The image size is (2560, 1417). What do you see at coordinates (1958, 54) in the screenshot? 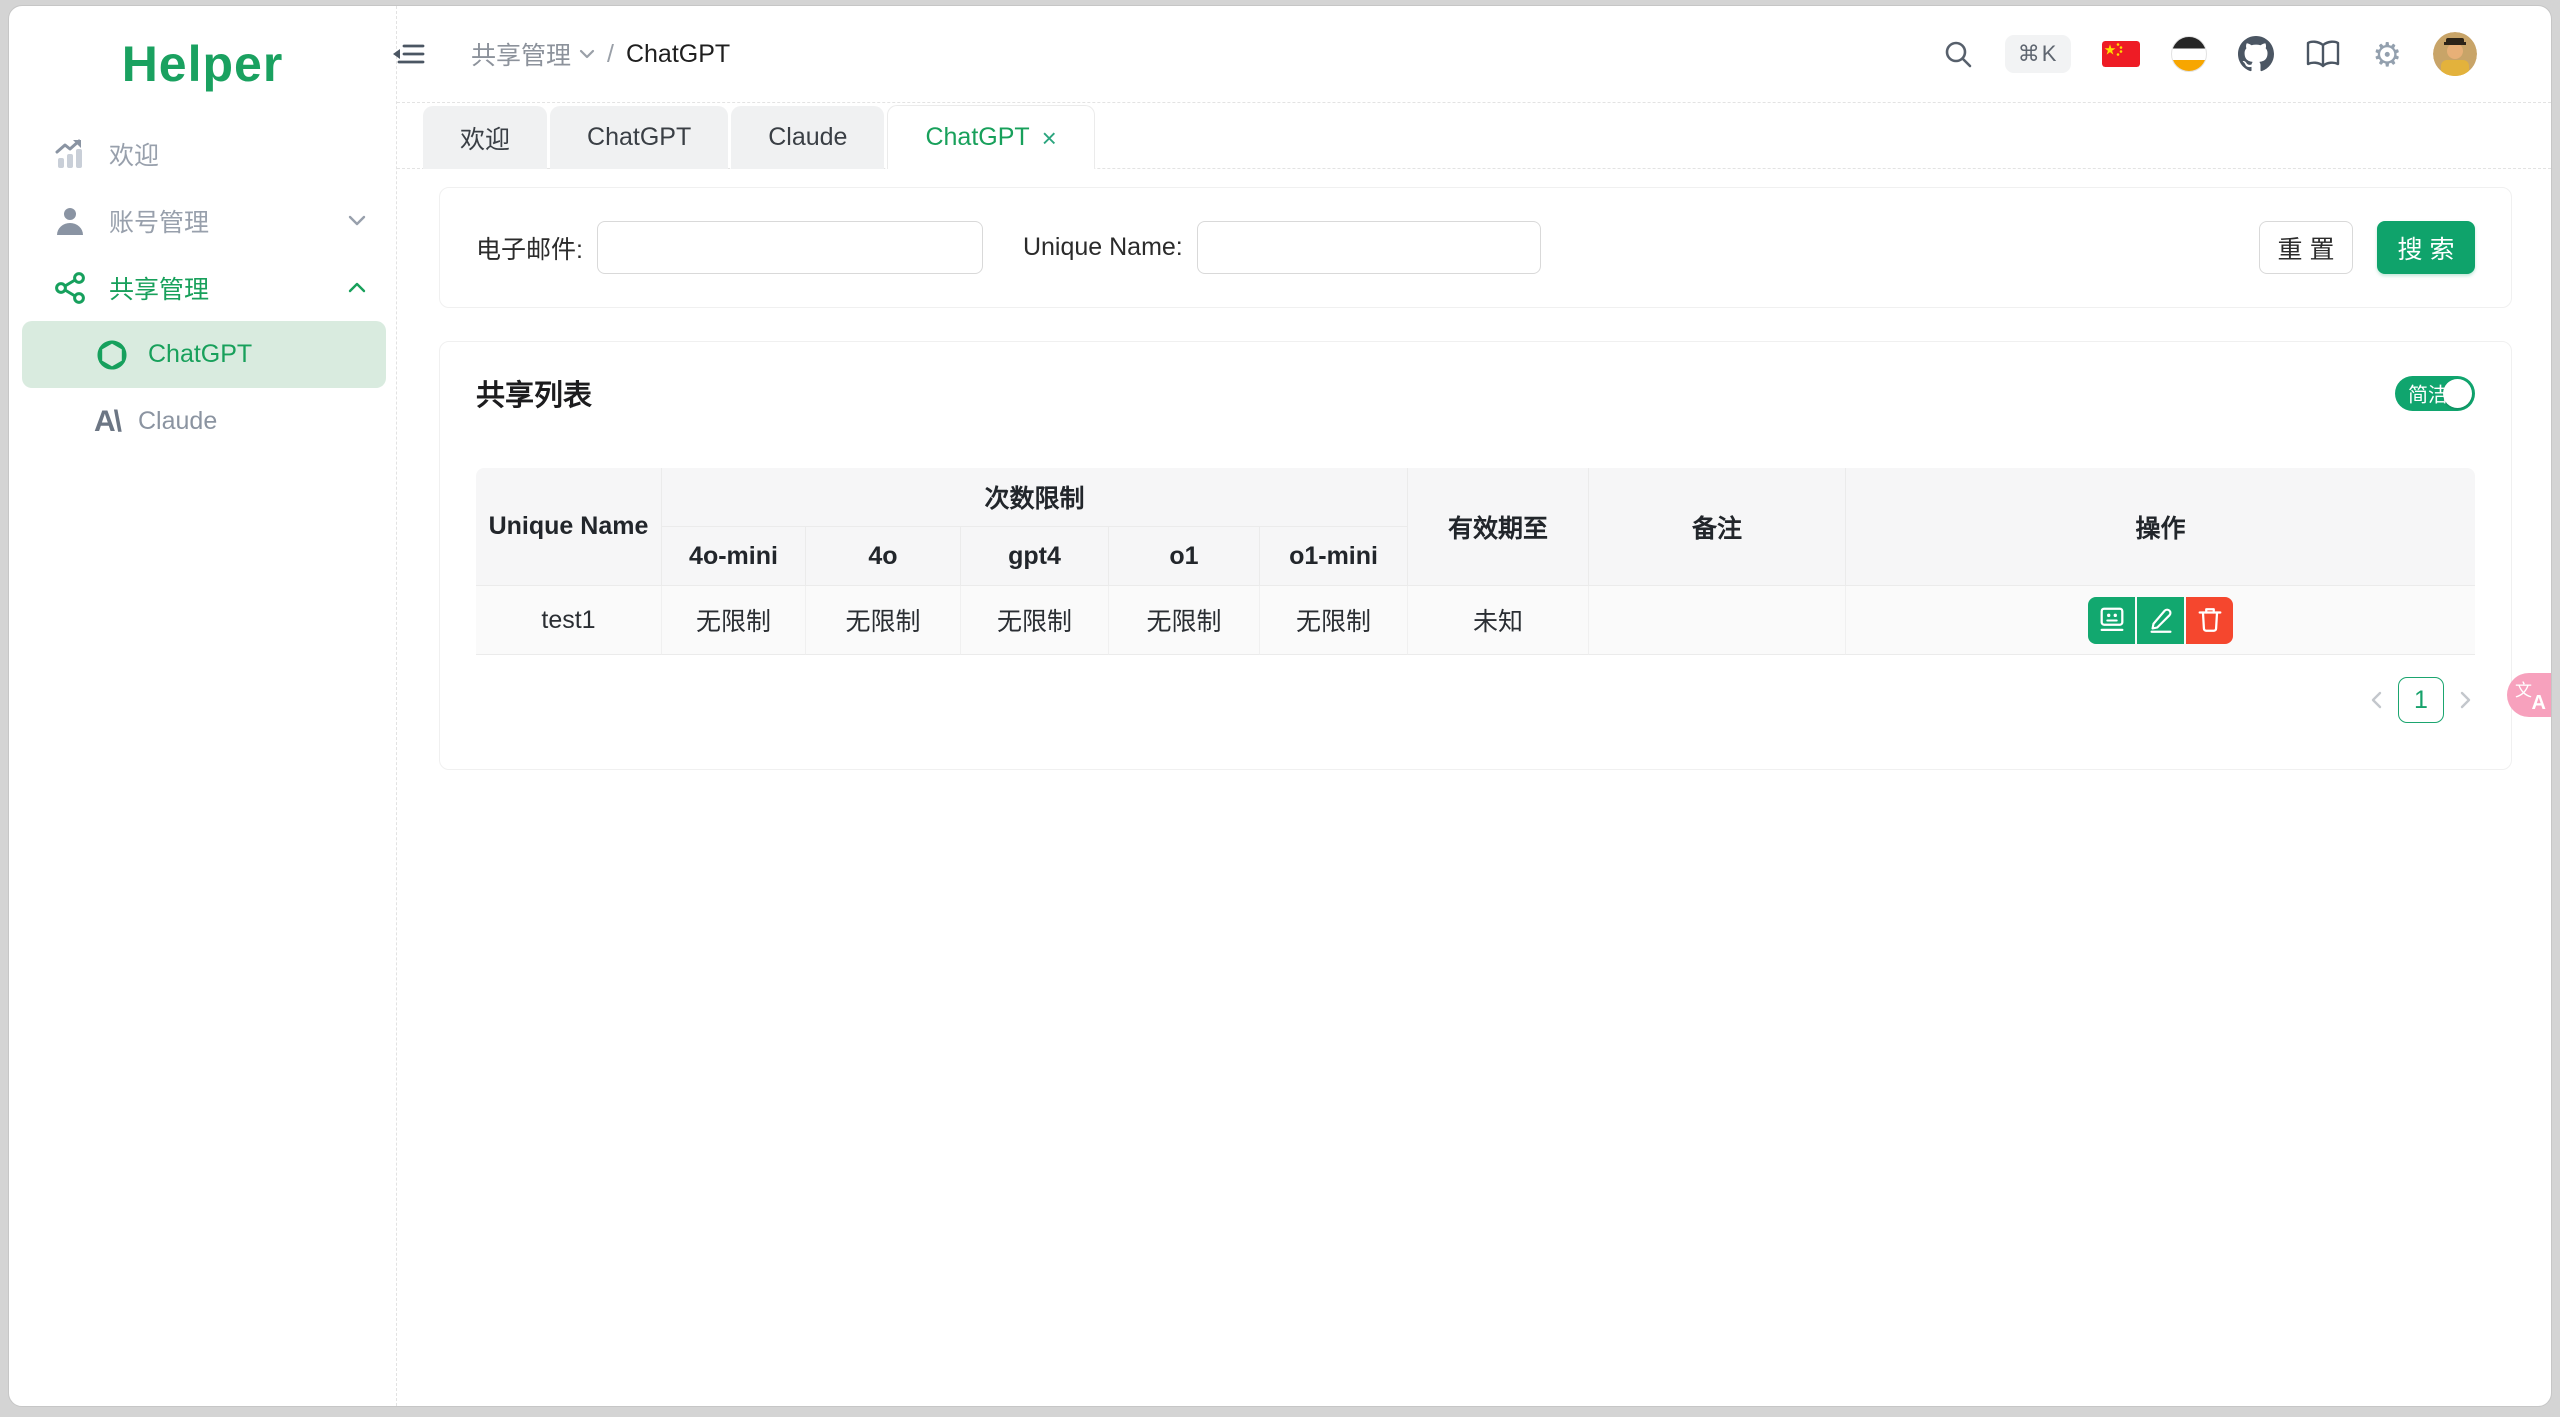
I see `search-icon` at bounding box center [1958, 54].